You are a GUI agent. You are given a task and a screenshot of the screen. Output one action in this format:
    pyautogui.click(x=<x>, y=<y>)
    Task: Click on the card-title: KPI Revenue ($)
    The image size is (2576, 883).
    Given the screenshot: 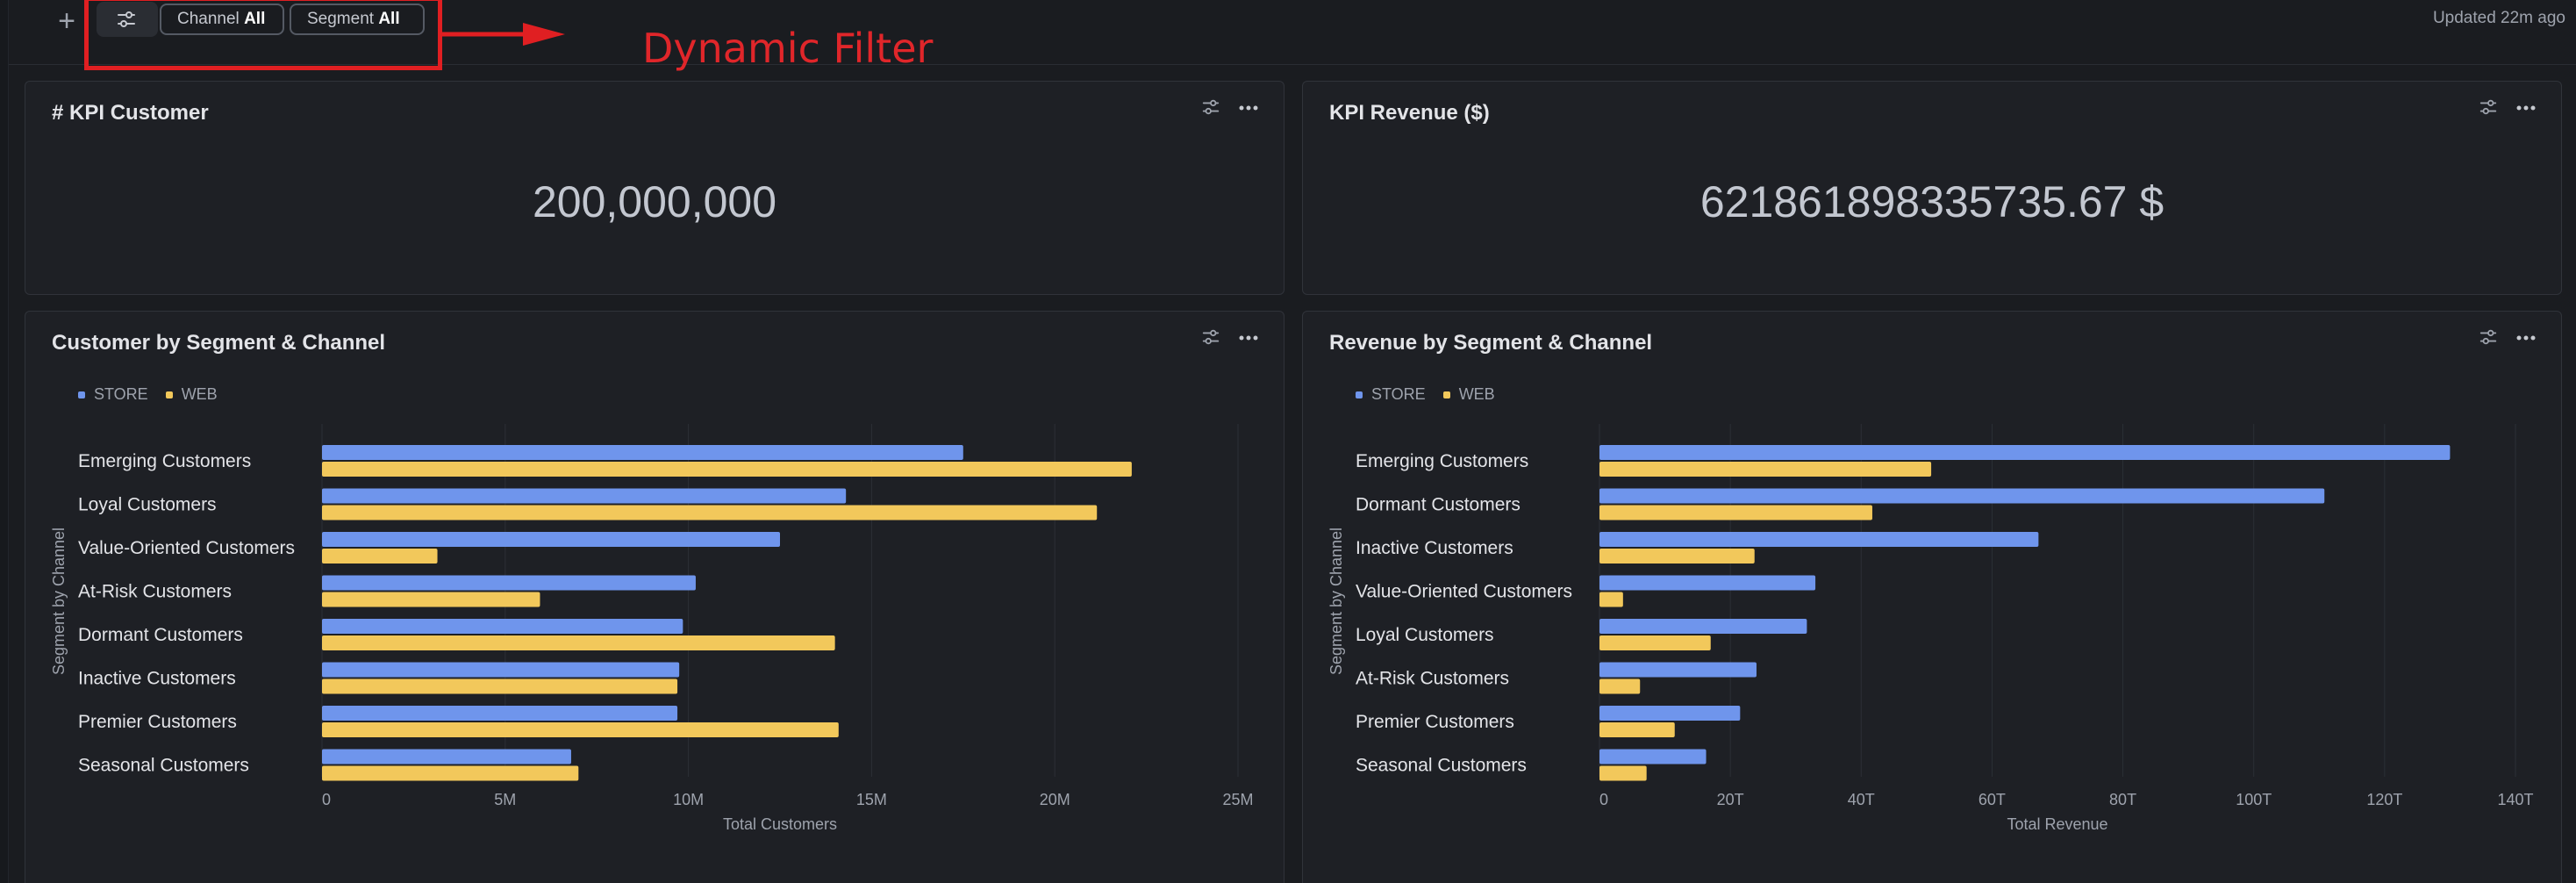 What is the action you would take?
    pyautogui.click(x=1409, y=113)
    